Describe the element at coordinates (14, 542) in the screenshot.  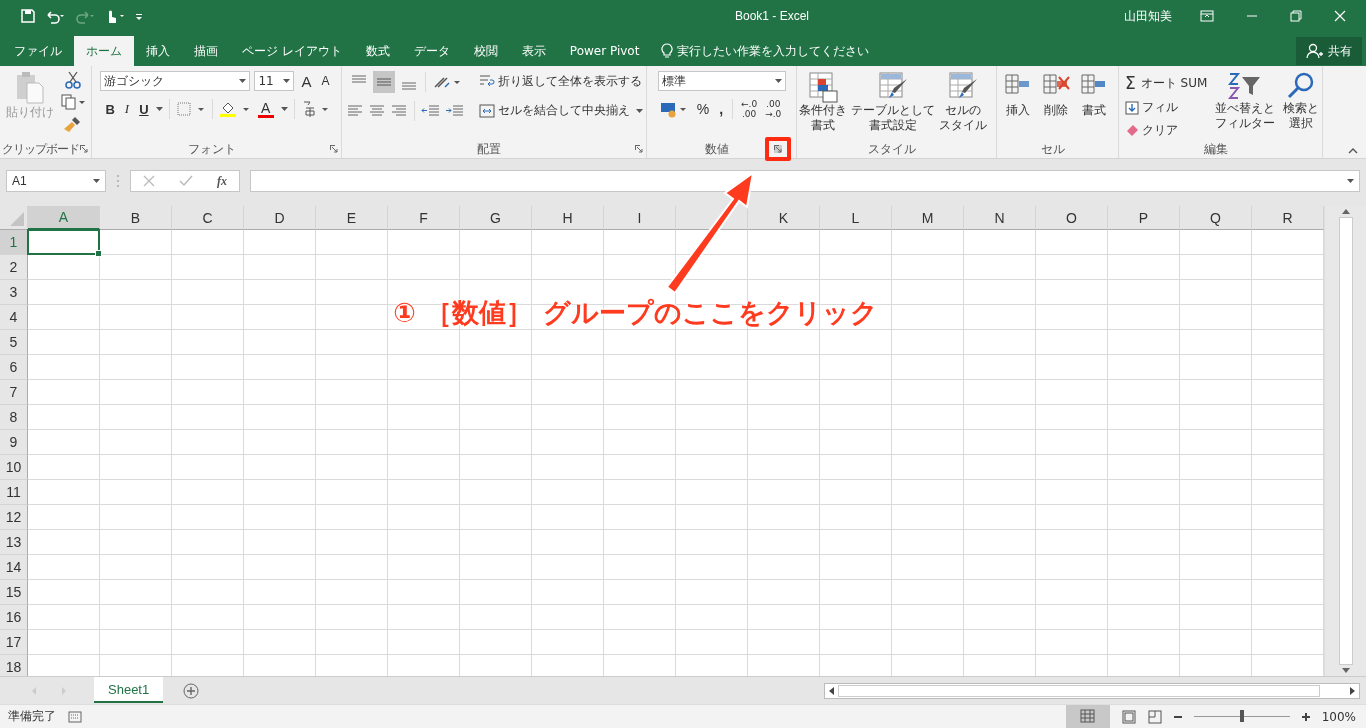
I see `row-header: 13` at that location.